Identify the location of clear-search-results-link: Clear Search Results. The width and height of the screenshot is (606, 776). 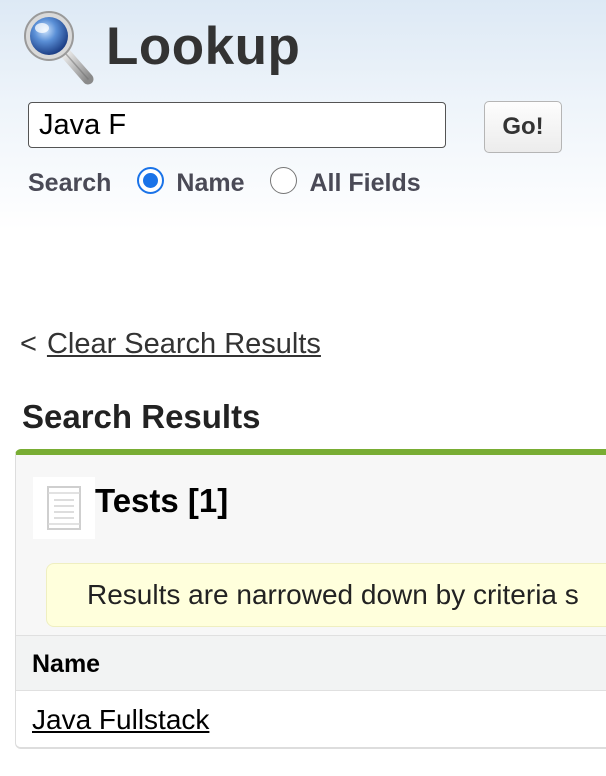
(184, 344).